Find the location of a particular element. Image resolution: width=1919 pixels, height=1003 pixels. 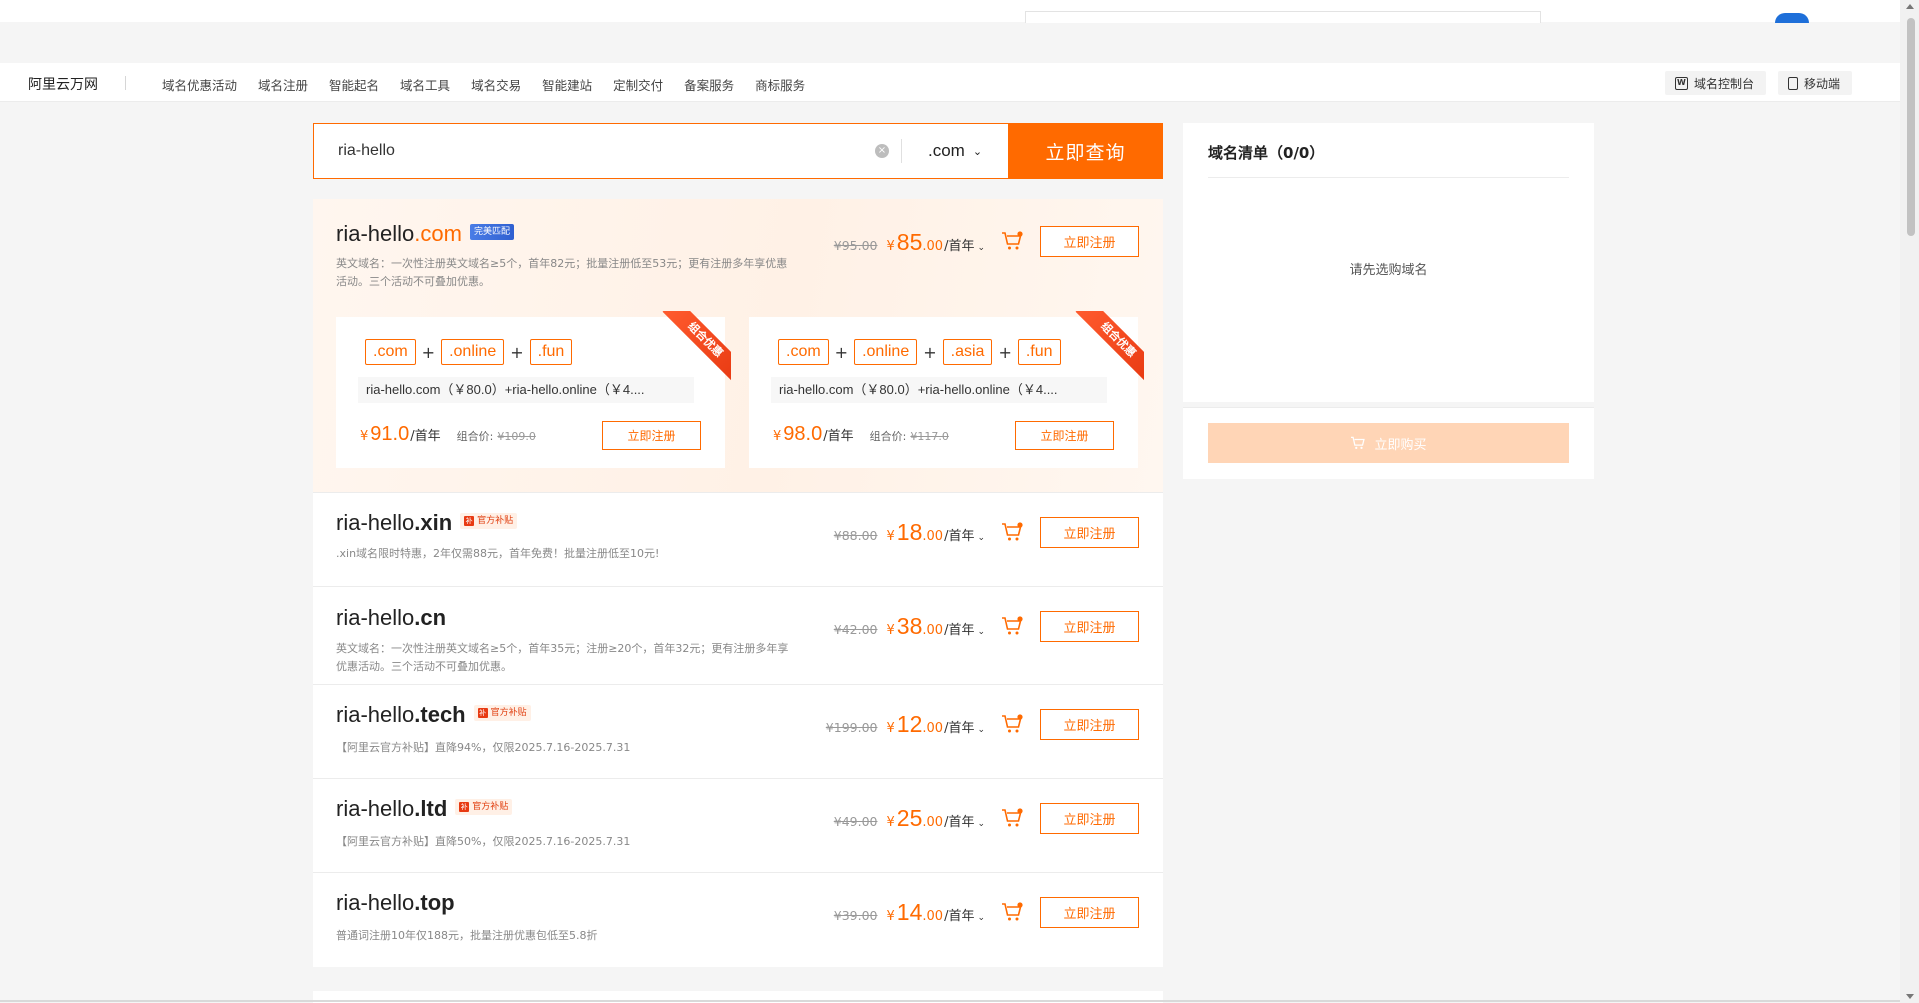

nav-link-tools: 域名工具 is located at coordinates (425, 84).